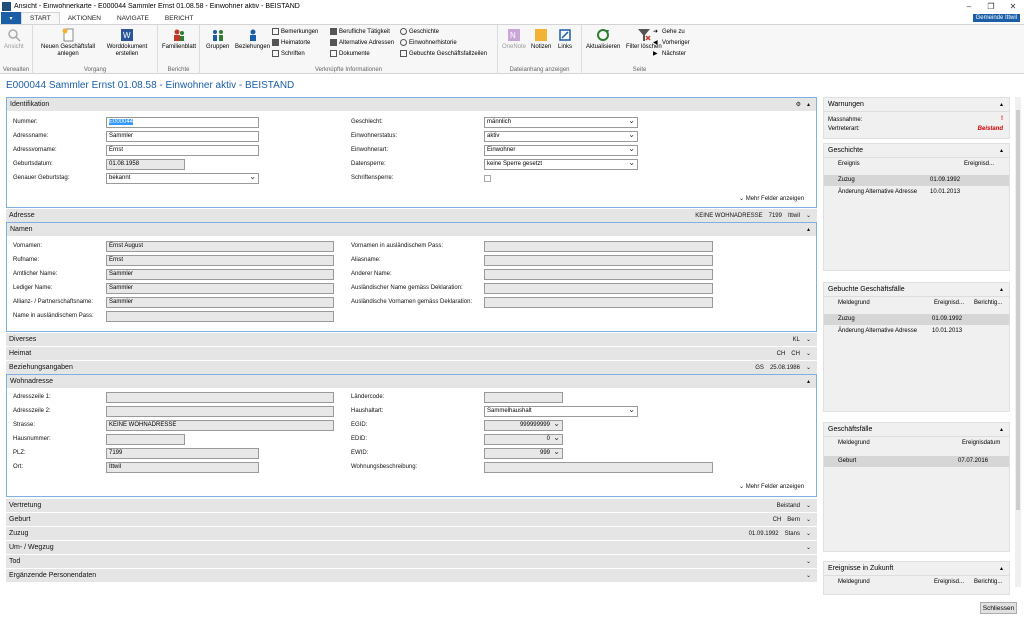 The image size is (1024, 619). Describe the element at coordinates (182, 467) in the screenshot. I see `ort-field: Ittwil` at that location.